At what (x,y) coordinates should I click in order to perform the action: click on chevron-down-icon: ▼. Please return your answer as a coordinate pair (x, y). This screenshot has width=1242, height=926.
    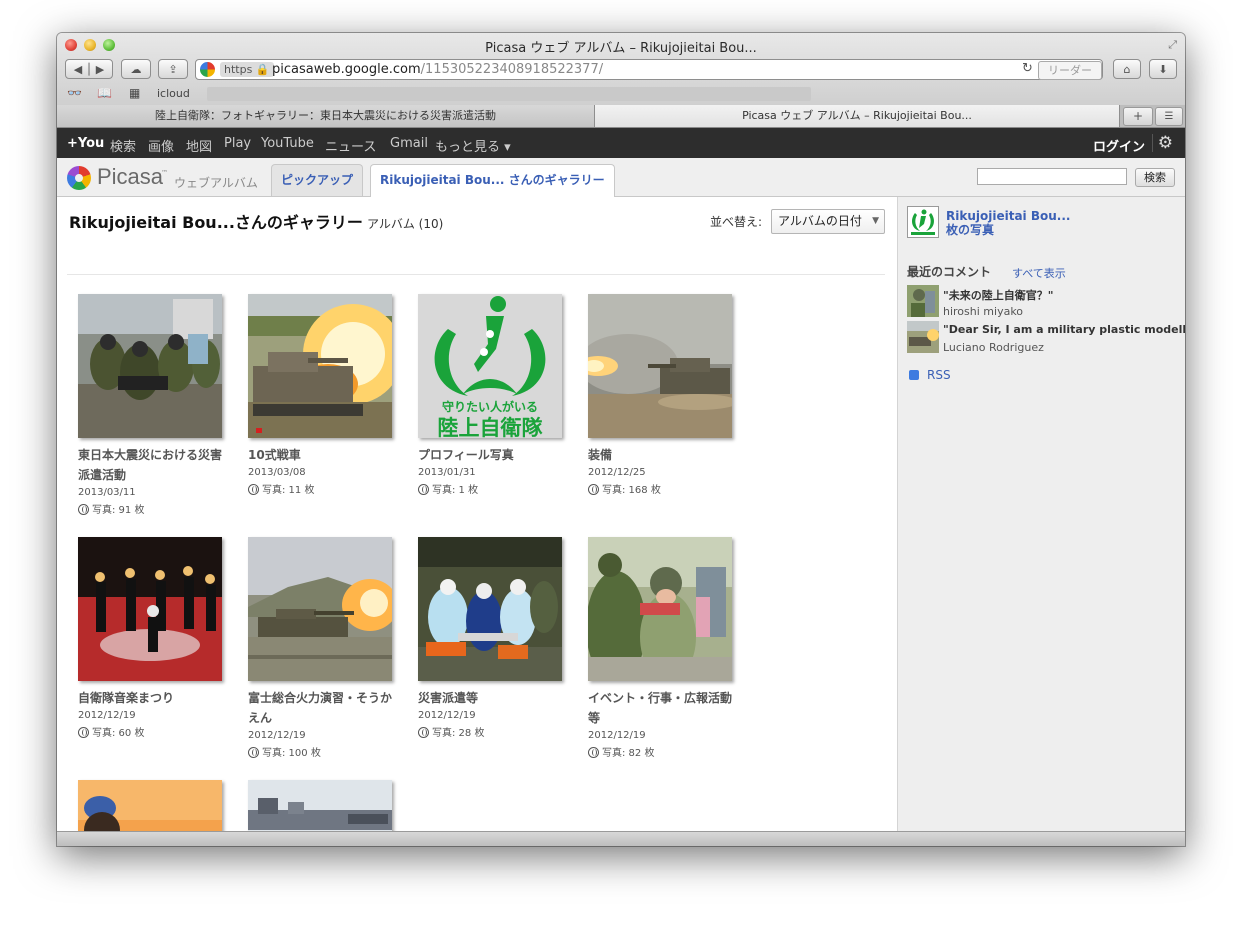
    Looking at the image, I should click on (875, 221).